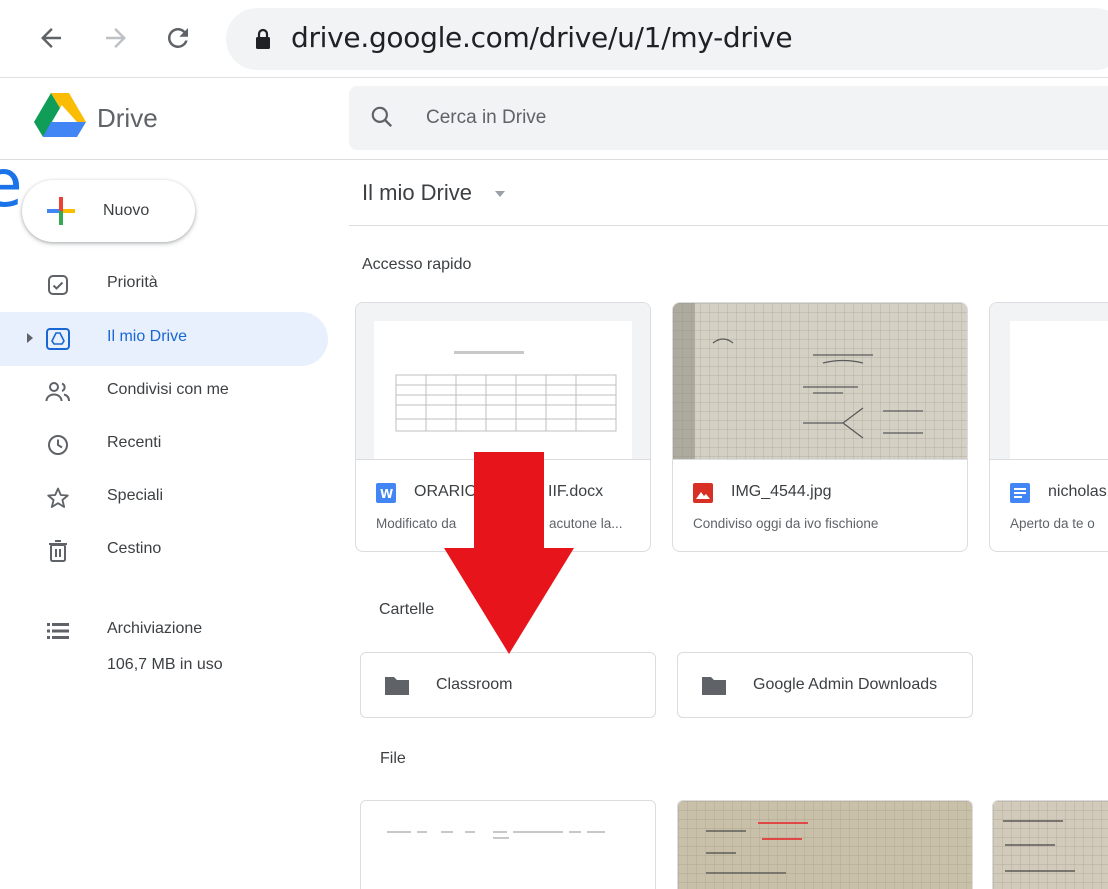  Describe the element at coordinates (135, 495) in the screenshot. I see `sidebar-item-label: Speciali` at that location.